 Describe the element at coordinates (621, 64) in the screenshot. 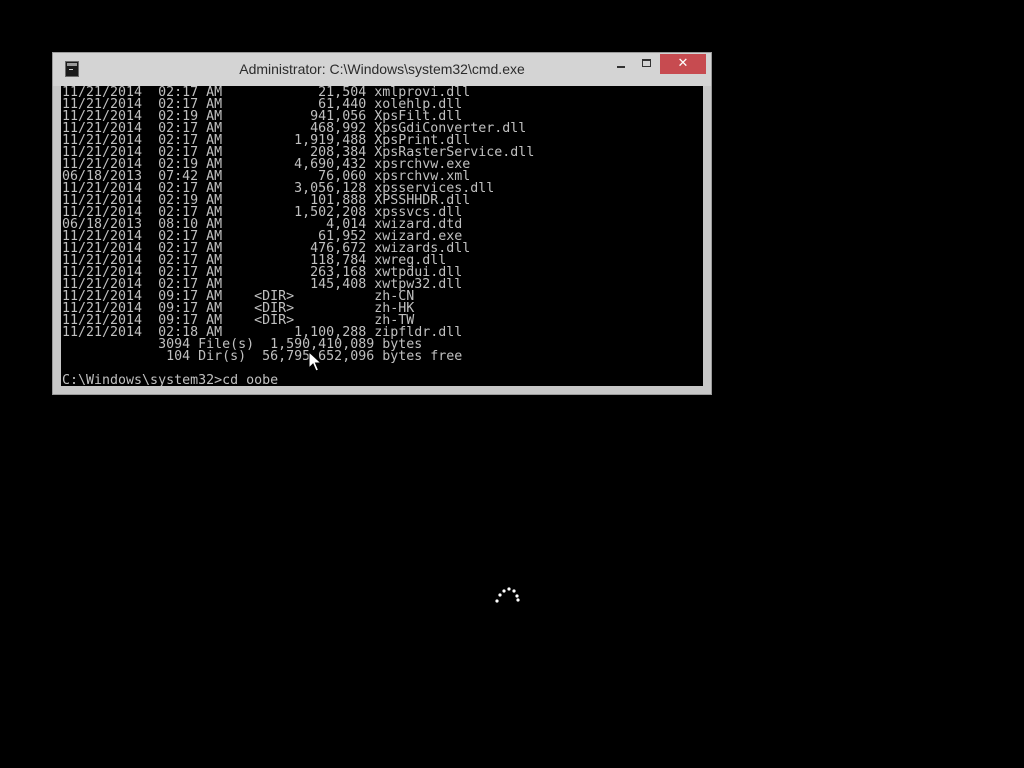

I see `minimize-button` at that location.